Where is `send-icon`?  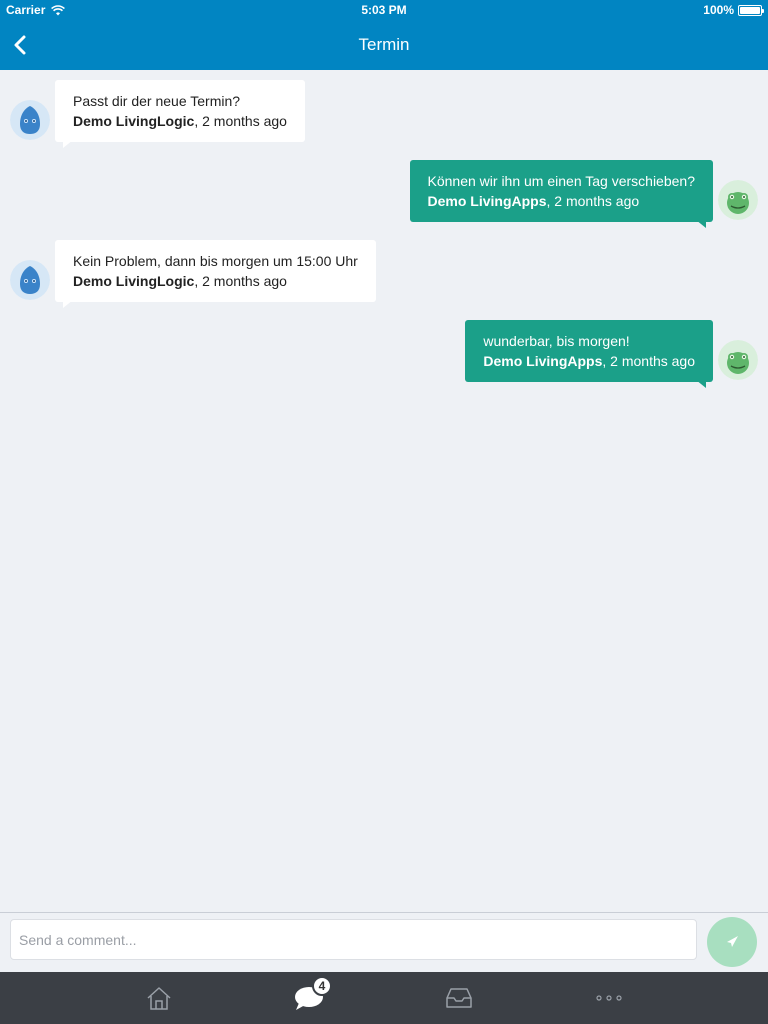 send-icon is located at coordinates (732, 941).